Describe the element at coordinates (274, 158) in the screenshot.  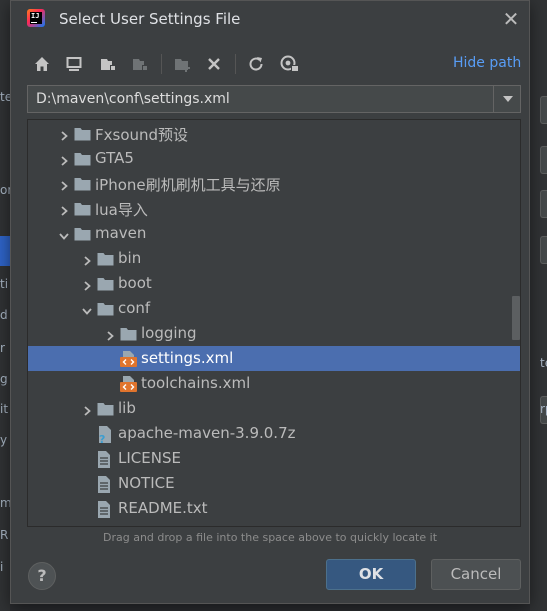
I see `tree-row: GTA5` at that location.